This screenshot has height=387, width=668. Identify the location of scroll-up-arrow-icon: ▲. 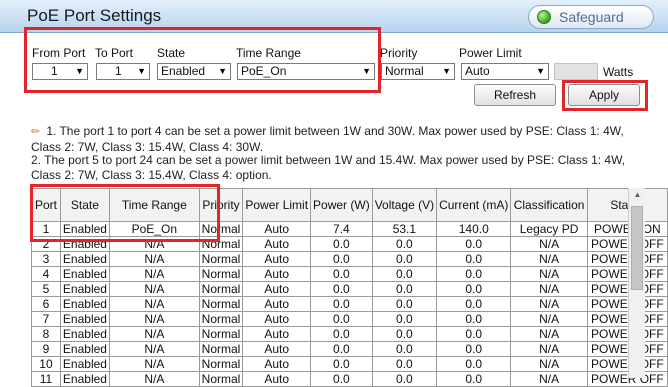
(637, 194).